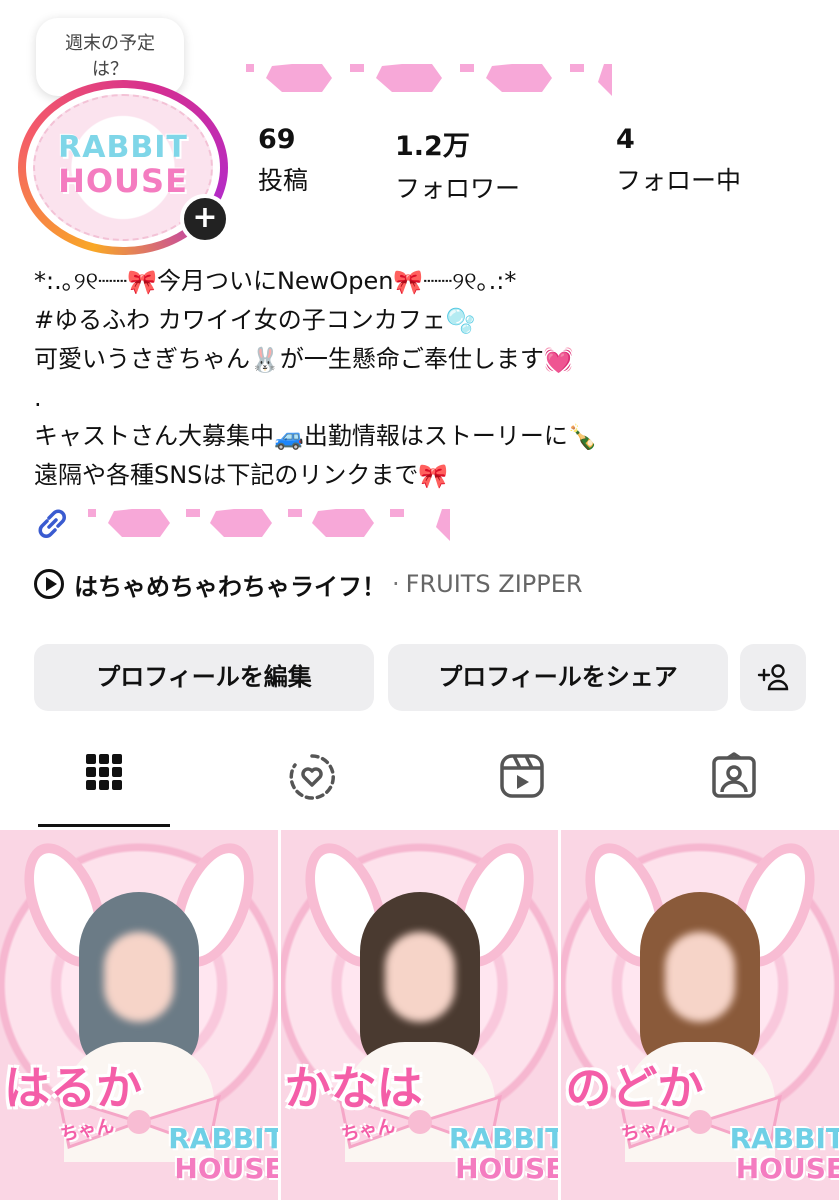 This screenshot has height=1200, width=839. I want to click on tab-posts-grid, so click(104, 783).